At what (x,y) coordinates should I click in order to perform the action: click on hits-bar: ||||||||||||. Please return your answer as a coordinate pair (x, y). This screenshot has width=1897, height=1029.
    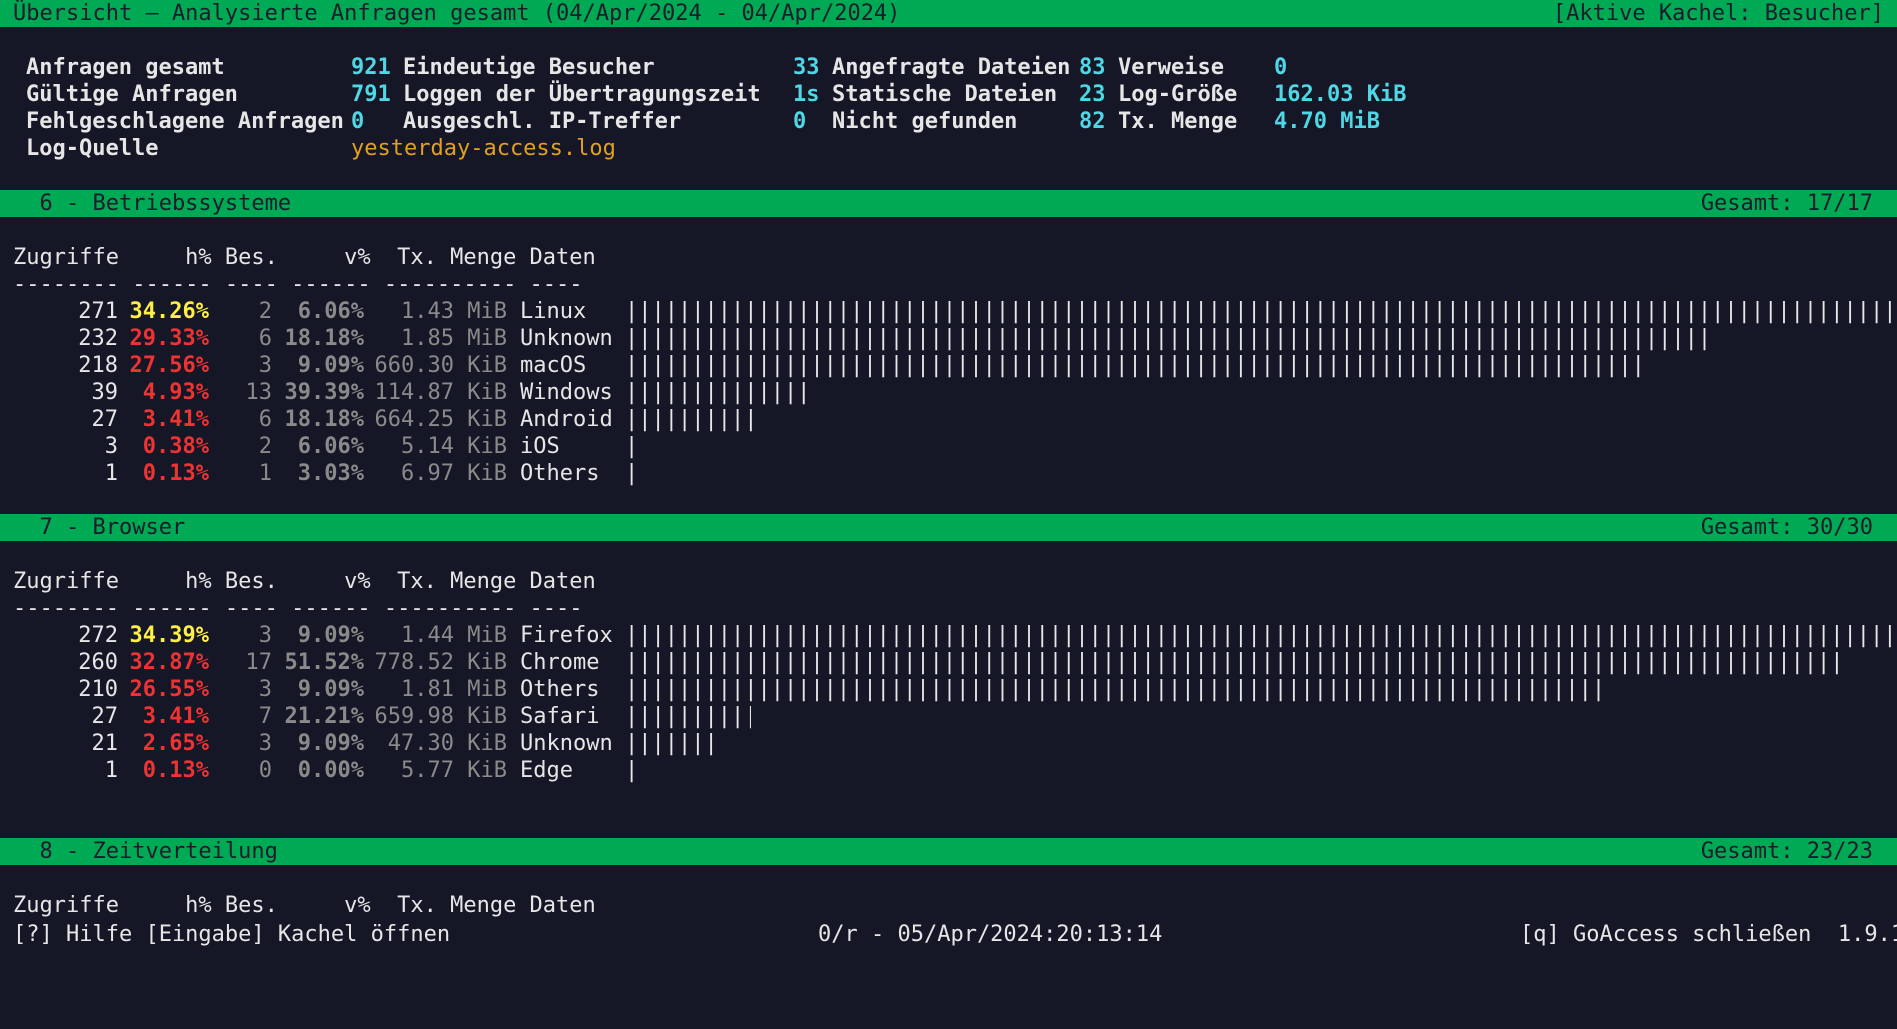
    Looking at the image, I should click on (674, 743).